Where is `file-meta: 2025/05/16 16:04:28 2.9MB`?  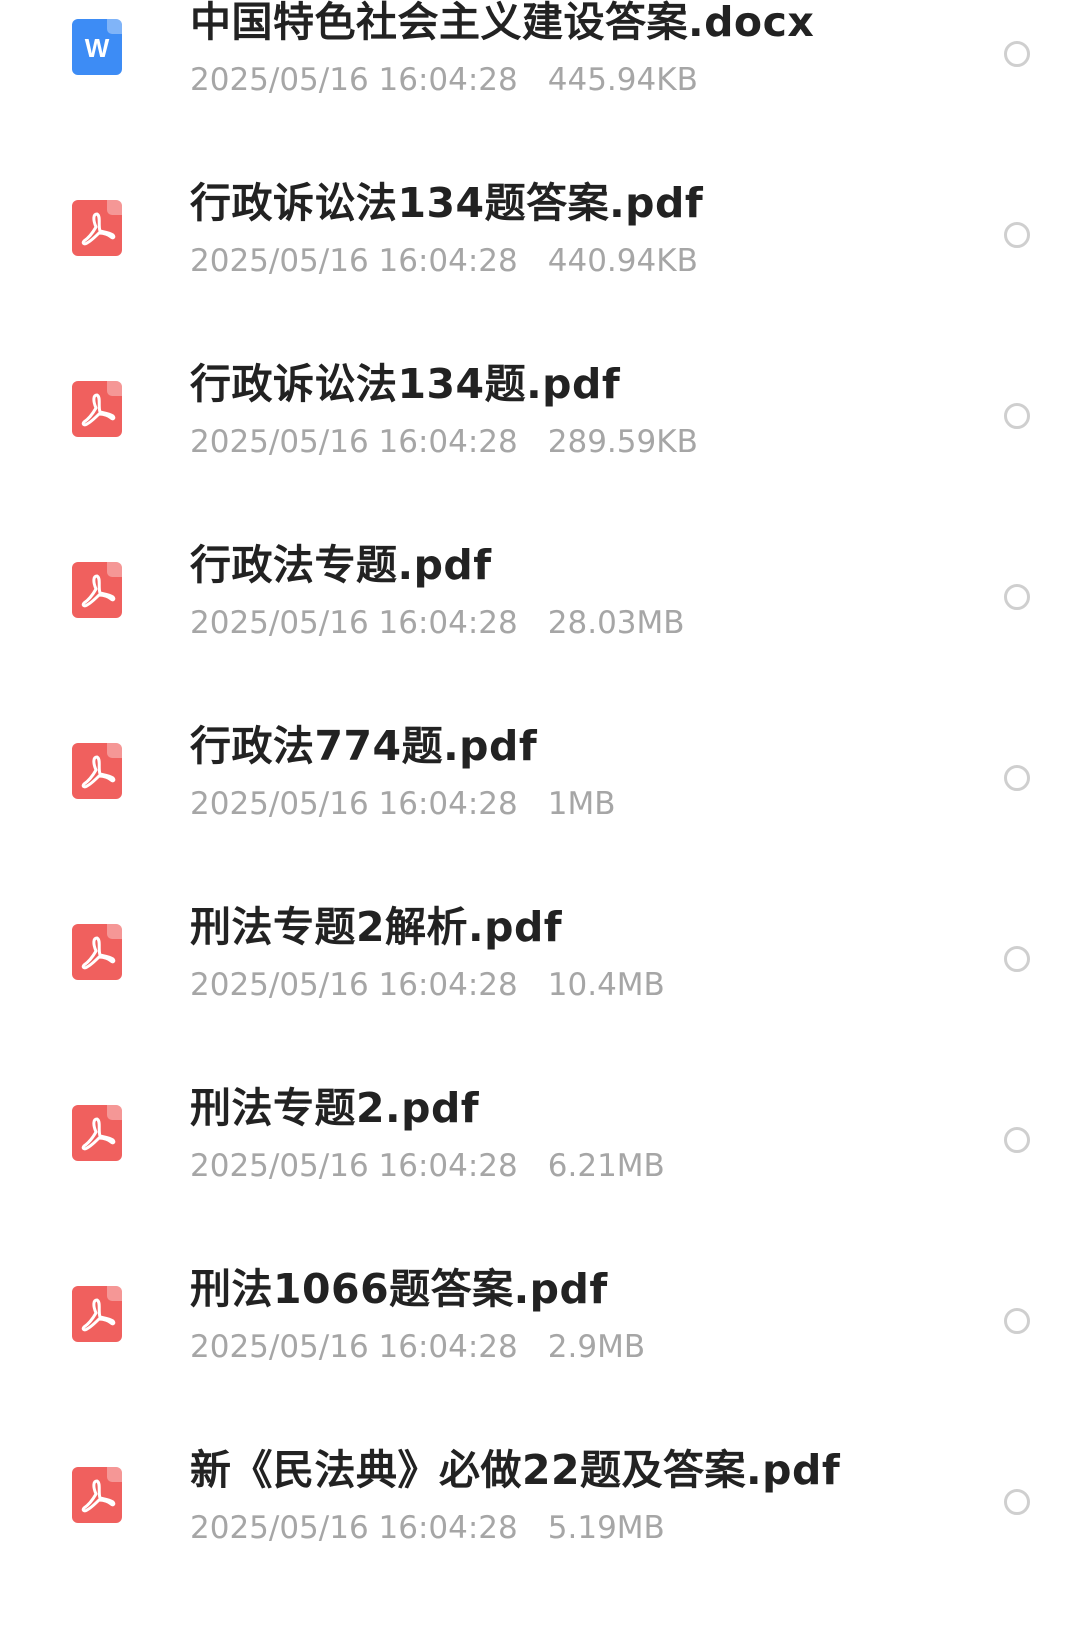 file-meta: 2025/05/16 16:04:28 2.9MB is located at coordinates (417, 1347).